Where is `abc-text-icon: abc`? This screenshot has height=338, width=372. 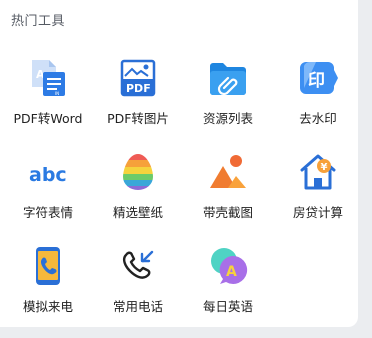
abc-text-icon: abc is located at coordinates (48, 175).